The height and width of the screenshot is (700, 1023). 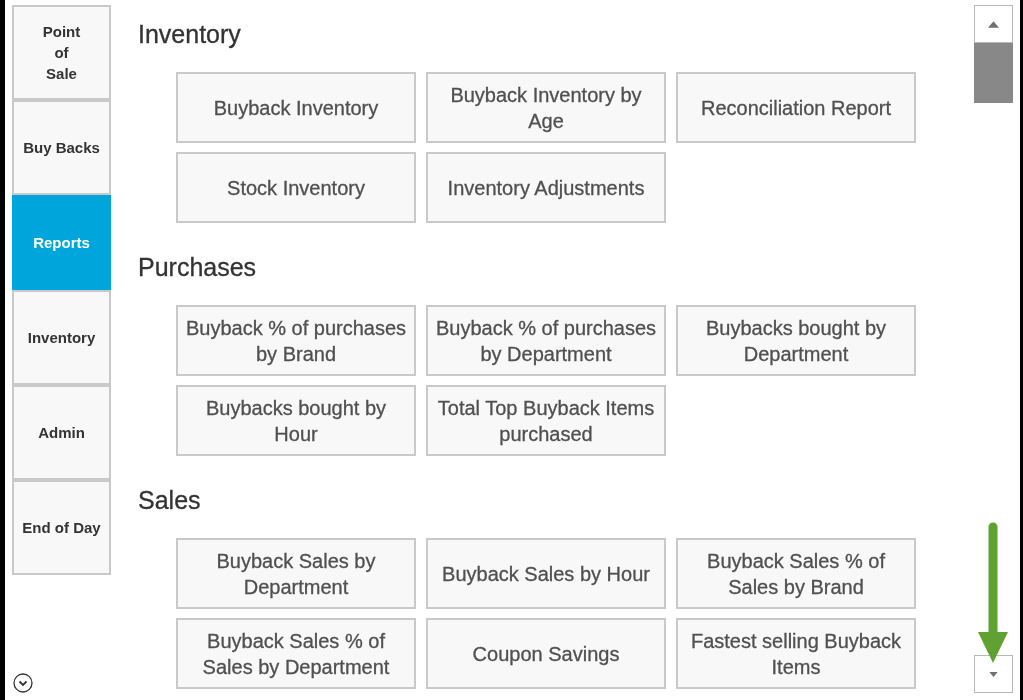 What do you see at coordinates (546, 187) in the screenshot?
I see `report-button: Inventory Adjustments` at bounding box center [546, 187].